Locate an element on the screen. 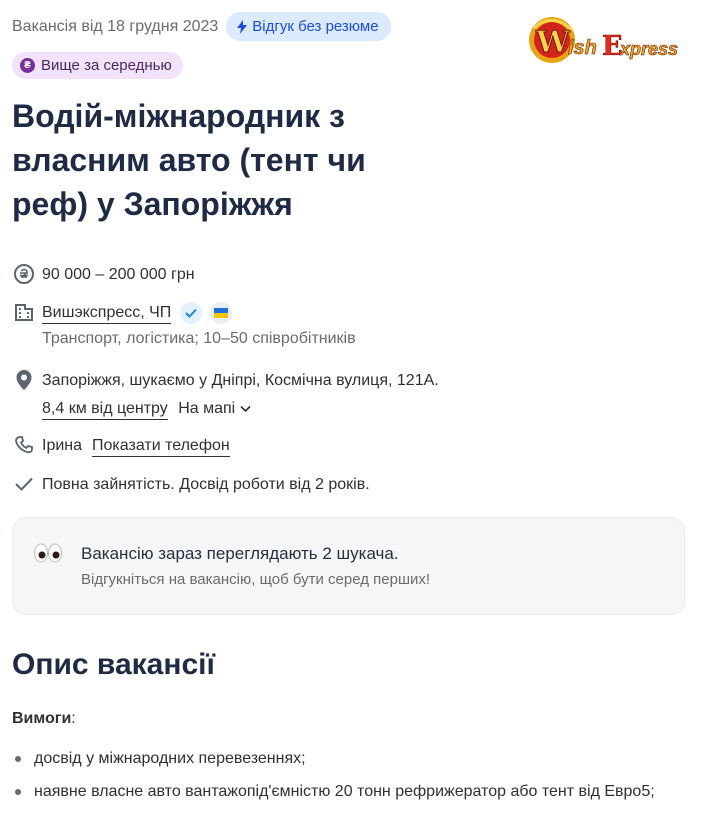 This screenshot has width=703, height=833. quick-apply-badge: Відгук без резюме is located at coordinates (308, 26).